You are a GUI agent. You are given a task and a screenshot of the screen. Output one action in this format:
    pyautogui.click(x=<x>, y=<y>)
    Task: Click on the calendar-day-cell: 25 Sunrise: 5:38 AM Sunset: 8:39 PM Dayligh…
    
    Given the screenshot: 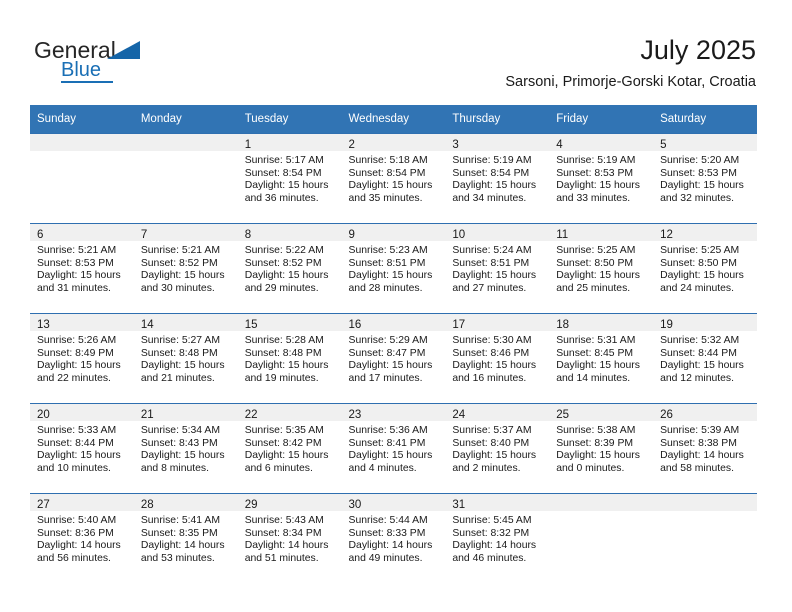 What is the action you would take?
    pyautogui.click(x=601, y=448)
    